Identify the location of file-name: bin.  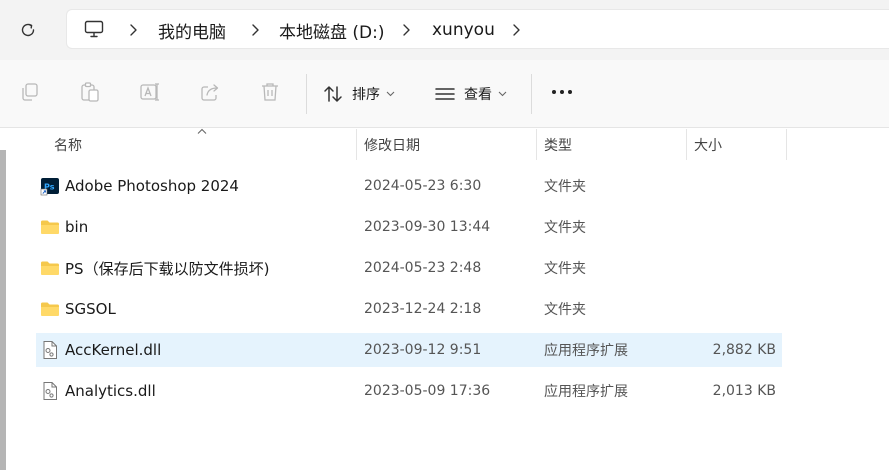
(77, 227).